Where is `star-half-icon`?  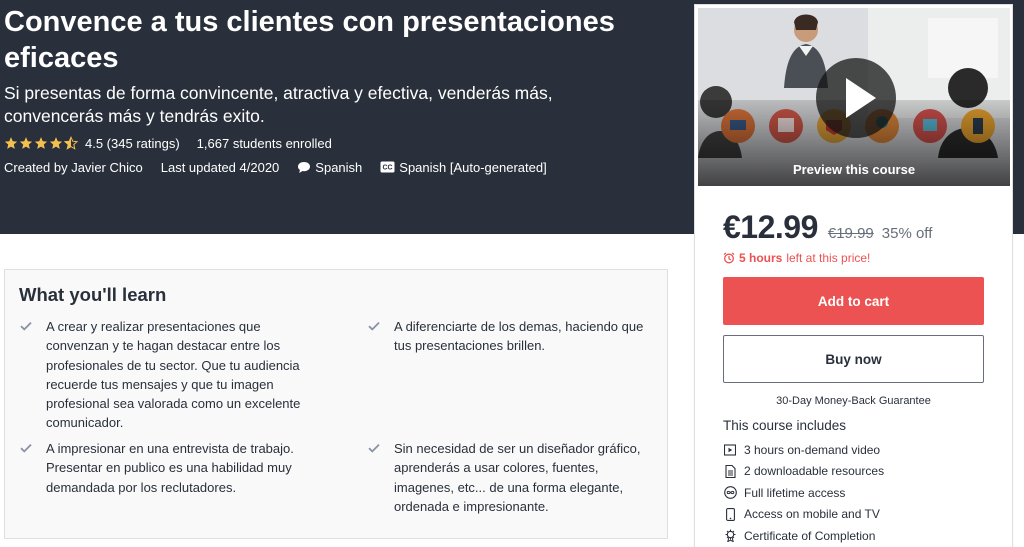
star-half-icon is located at coordinates (71, 143).